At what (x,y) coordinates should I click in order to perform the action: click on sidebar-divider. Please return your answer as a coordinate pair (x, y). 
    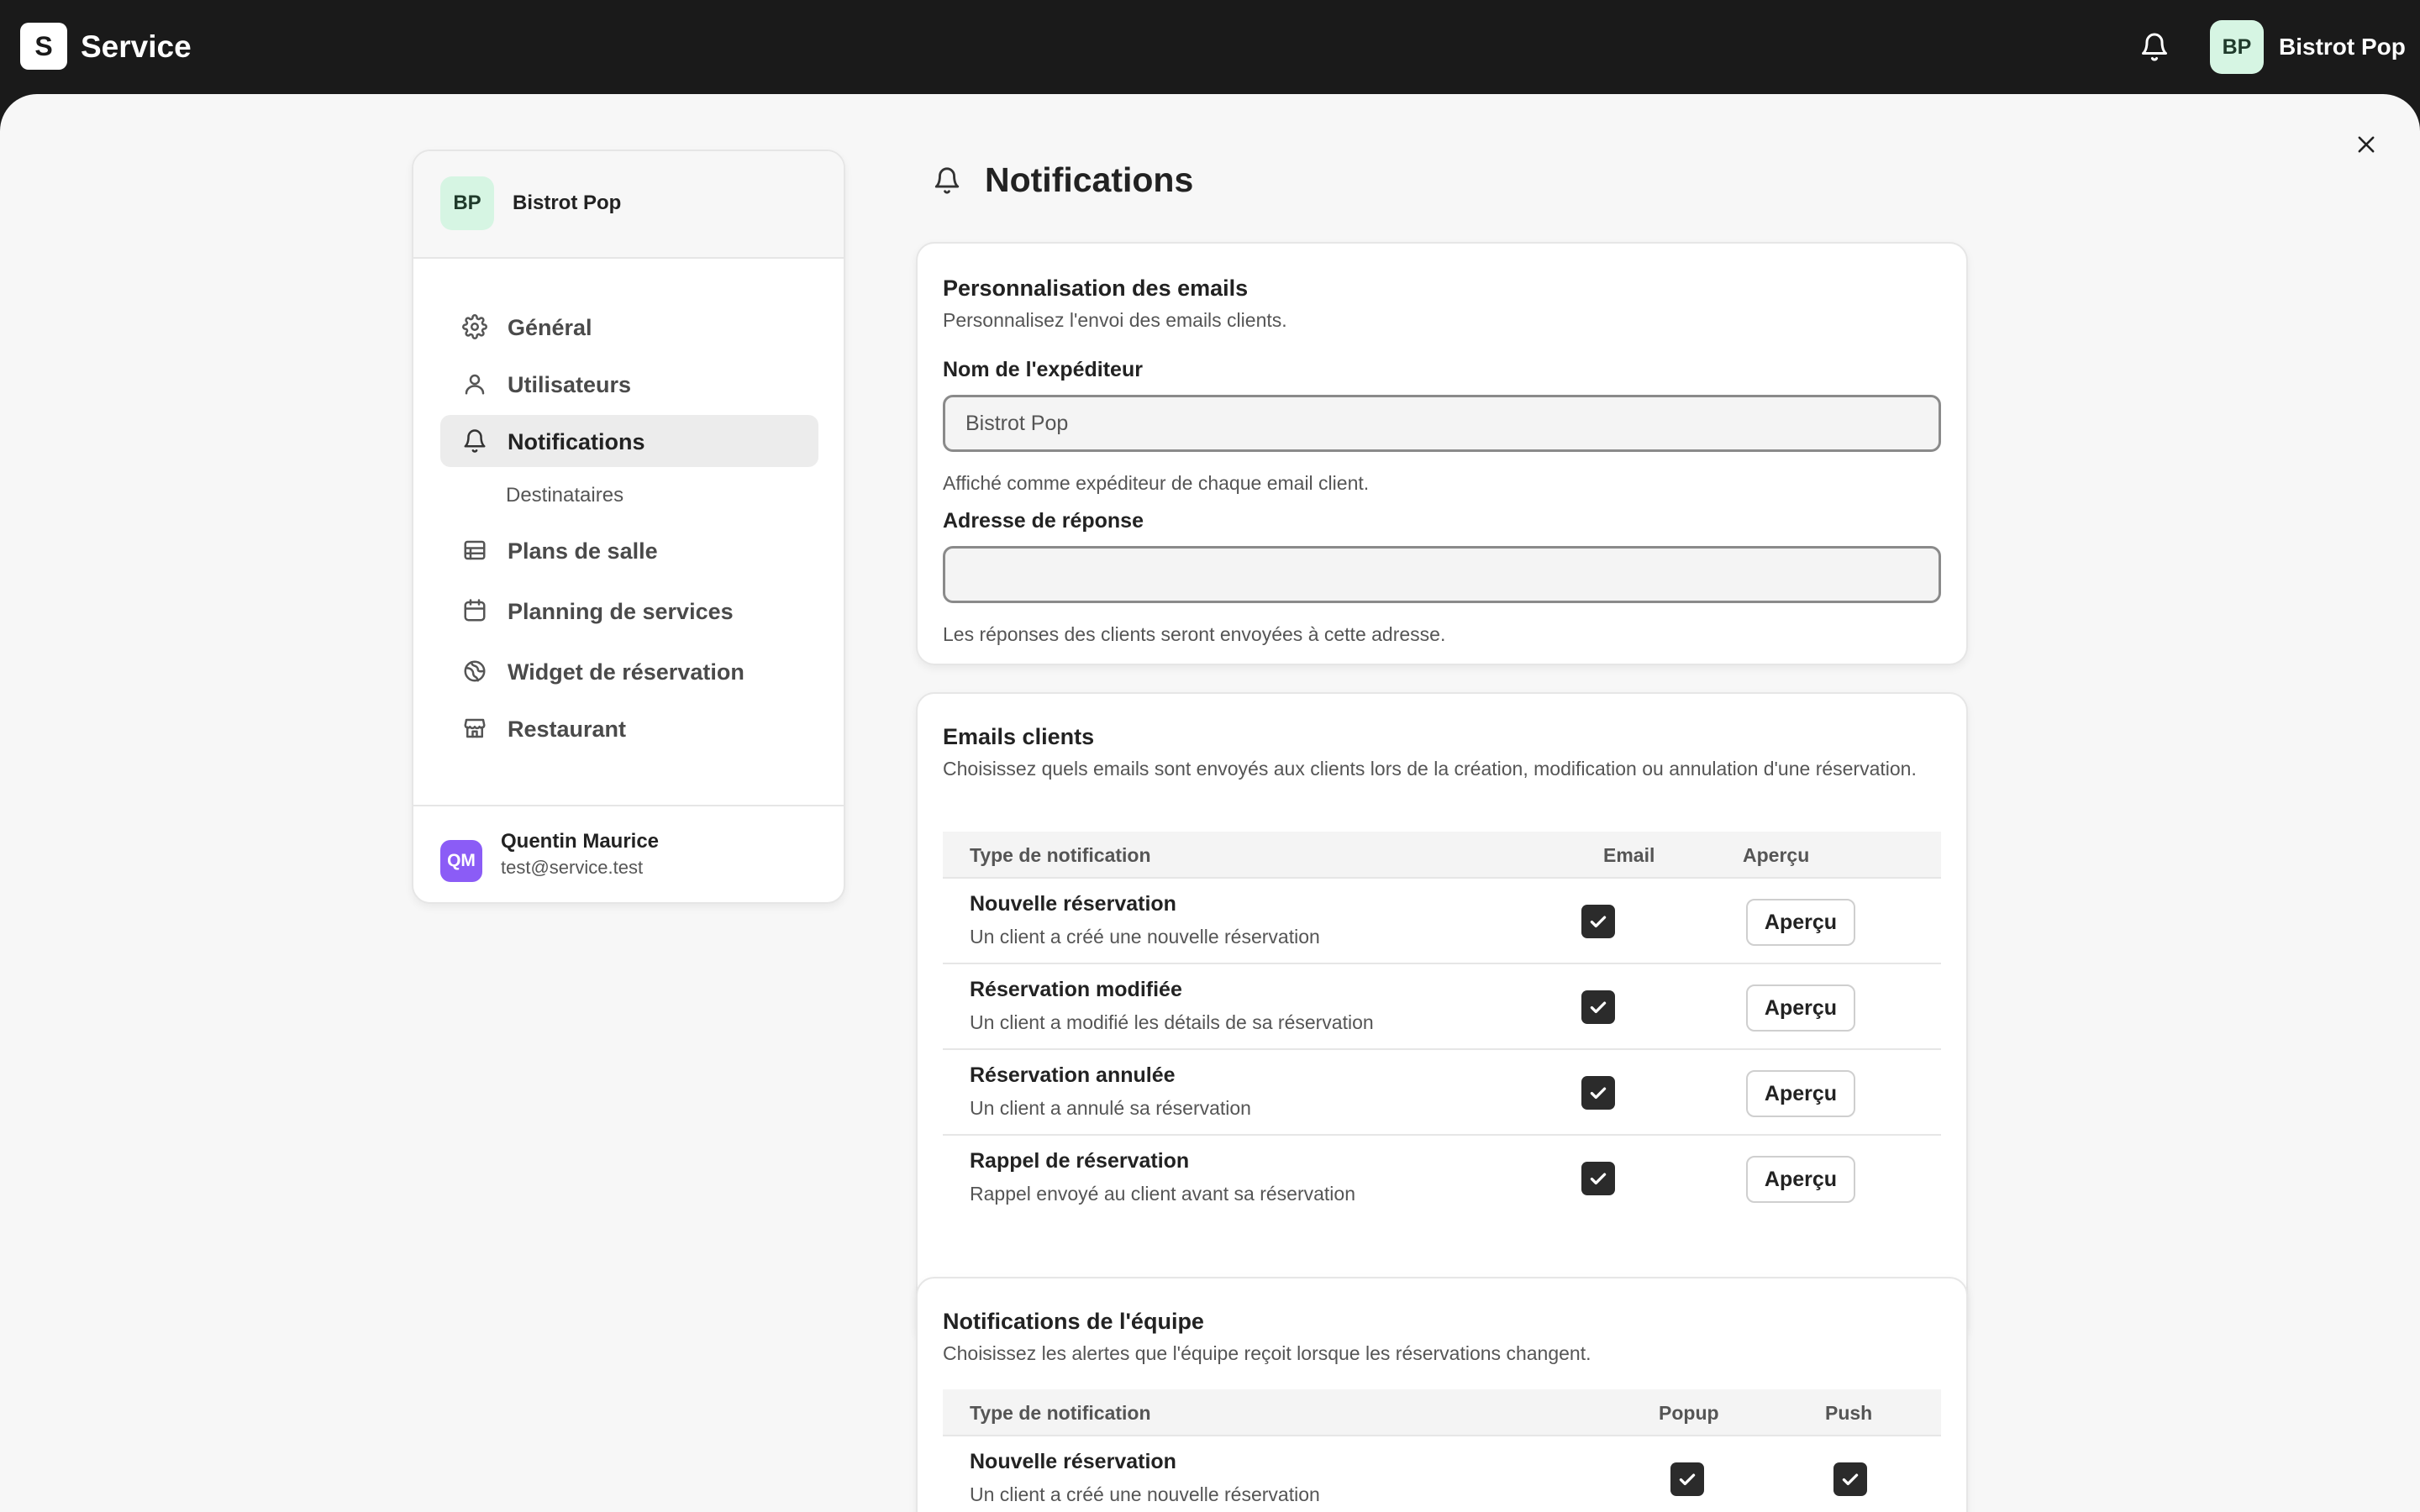
    Looking at the image, I should click on (628, 805).